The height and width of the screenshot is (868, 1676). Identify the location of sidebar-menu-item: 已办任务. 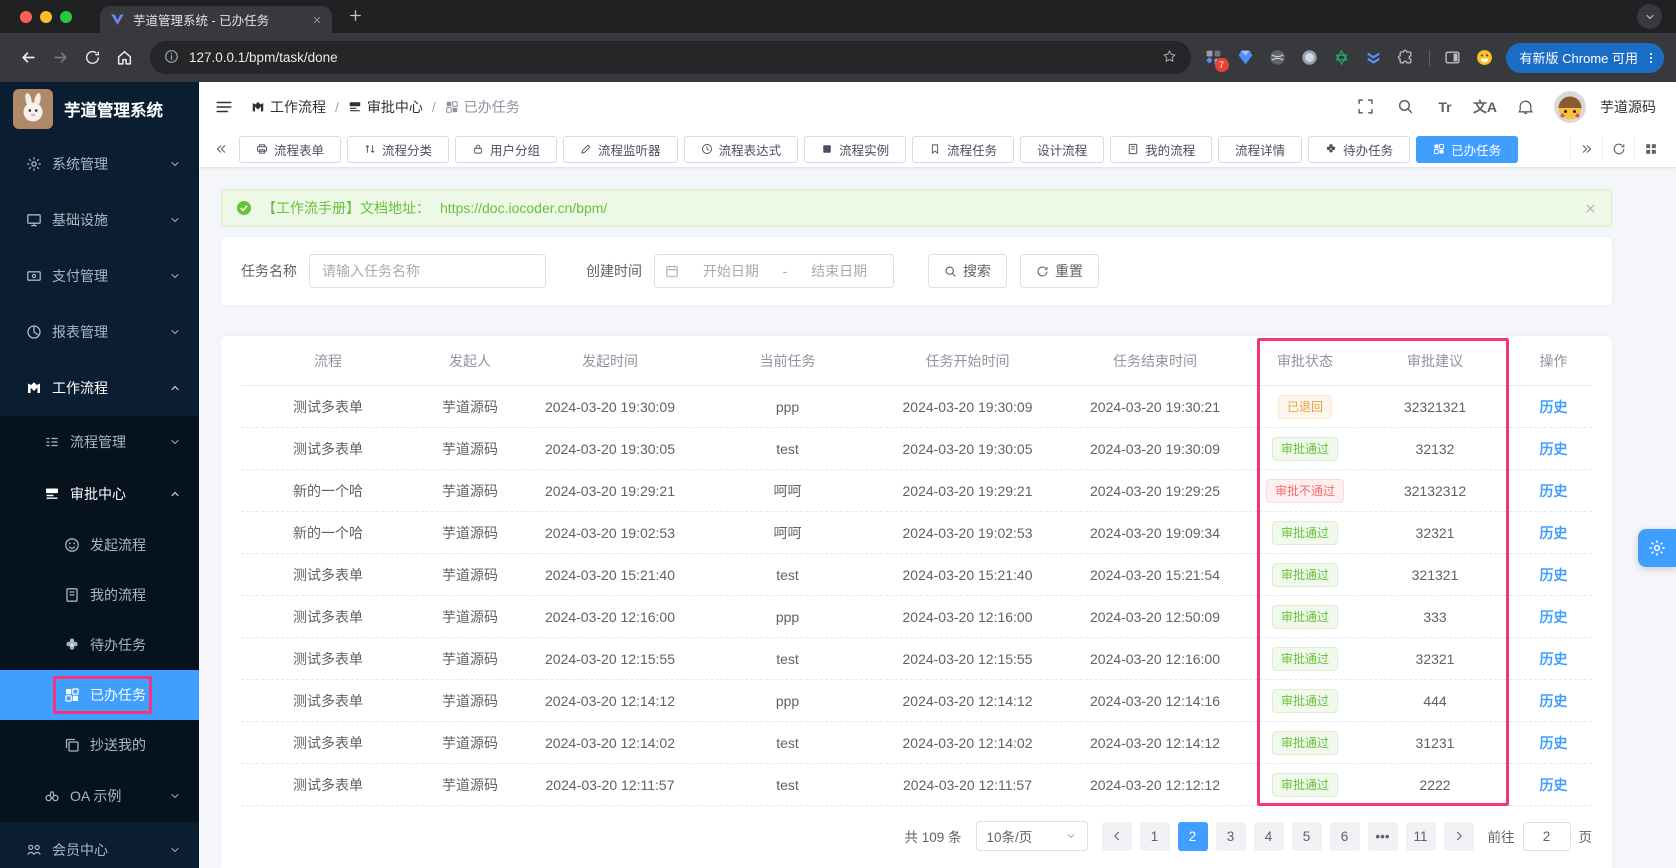
(99, 695).